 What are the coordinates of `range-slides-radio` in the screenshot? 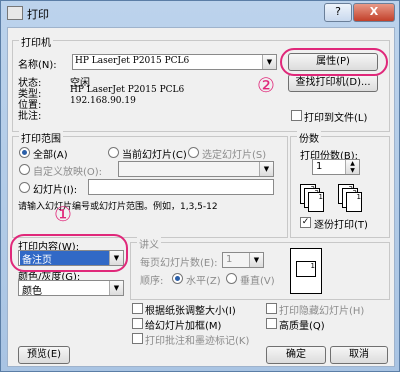 It's located at (24, 187).